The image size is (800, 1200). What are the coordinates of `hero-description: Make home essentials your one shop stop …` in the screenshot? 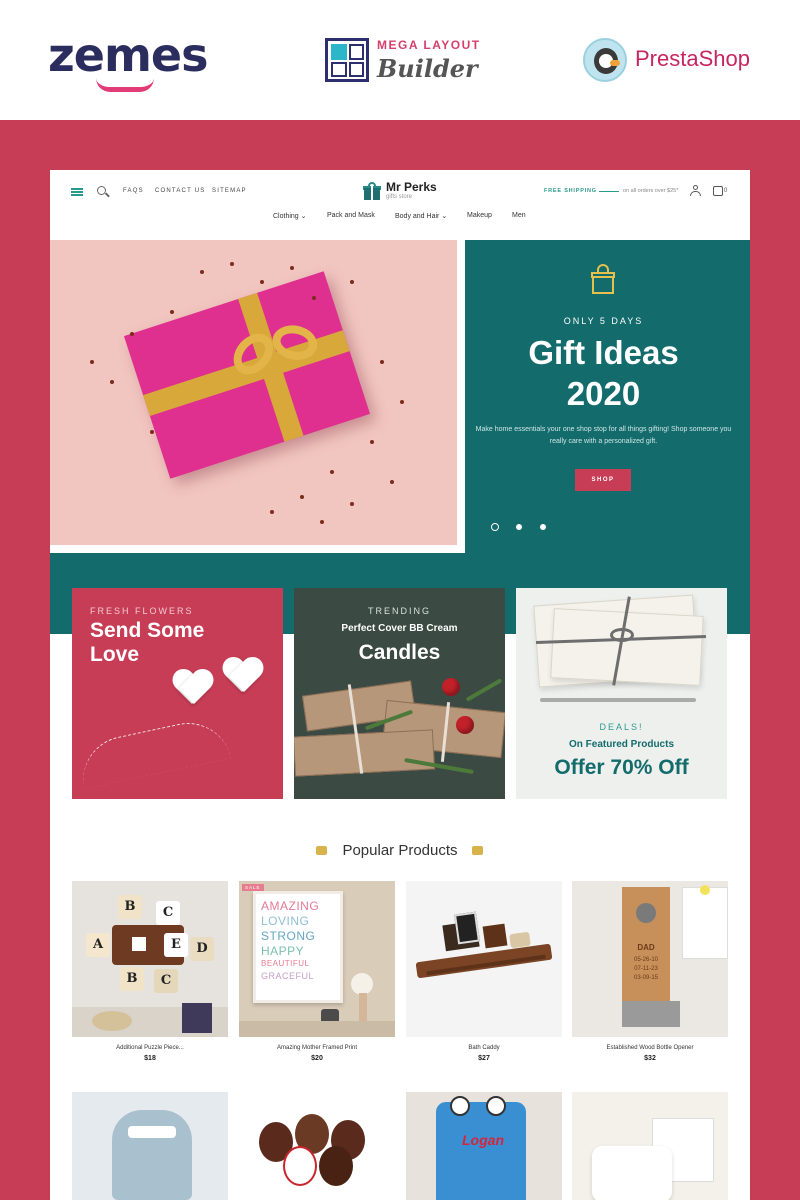 It's located at (603, 435).